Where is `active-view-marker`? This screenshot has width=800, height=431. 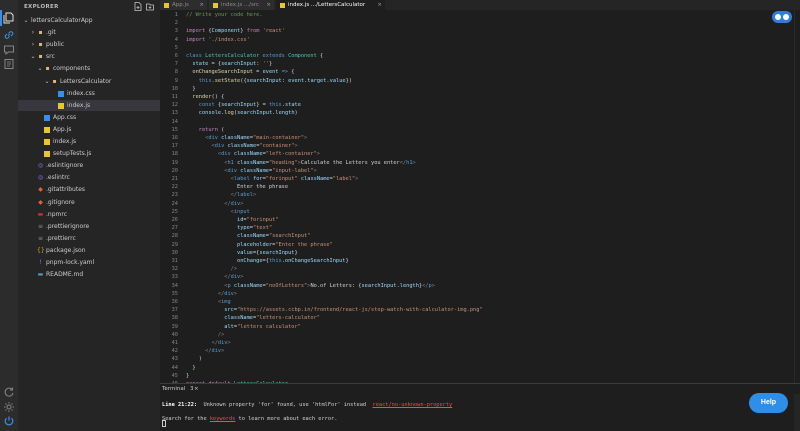 active-view-marker is located at coordinates (1, 18).